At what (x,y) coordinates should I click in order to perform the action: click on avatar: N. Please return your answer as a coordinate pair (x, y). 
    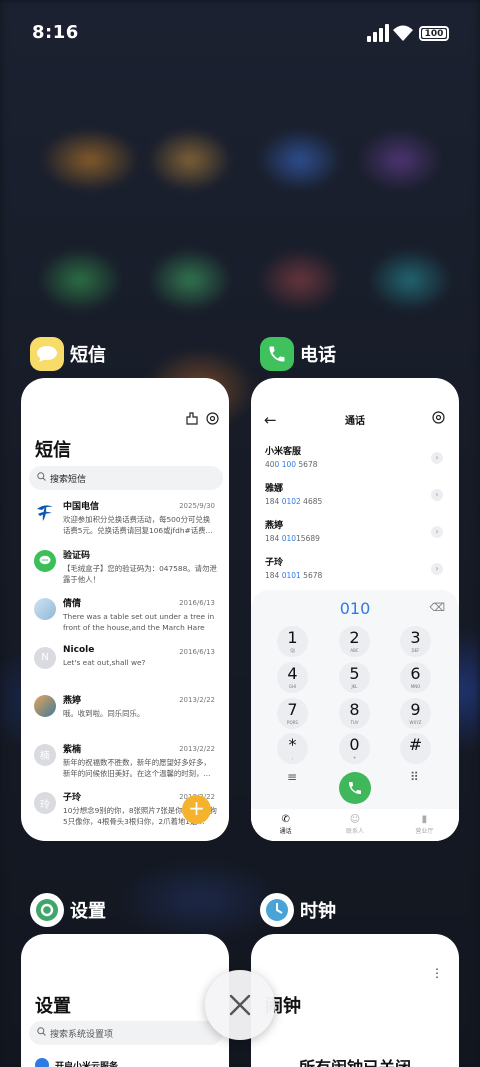
    Looking at the image, I should click on (45, 657).